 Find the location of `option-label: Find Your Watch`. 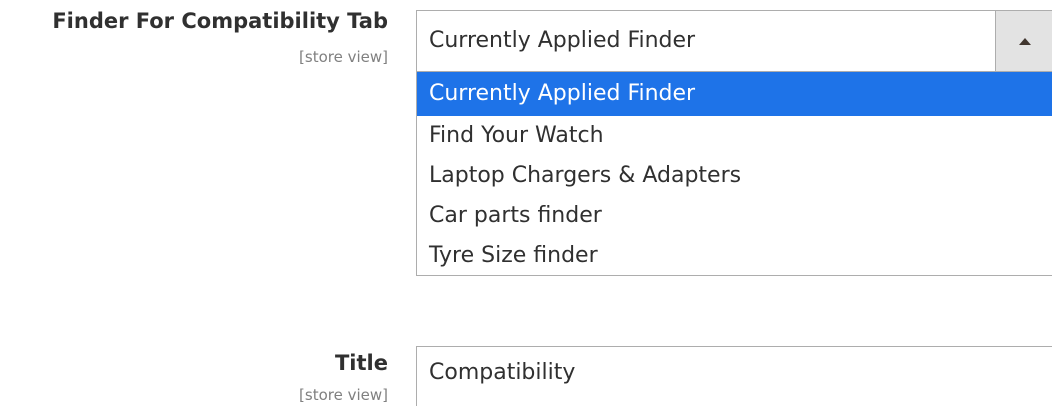

option-label: Find Your Watch is located at coordinates (516, 135).